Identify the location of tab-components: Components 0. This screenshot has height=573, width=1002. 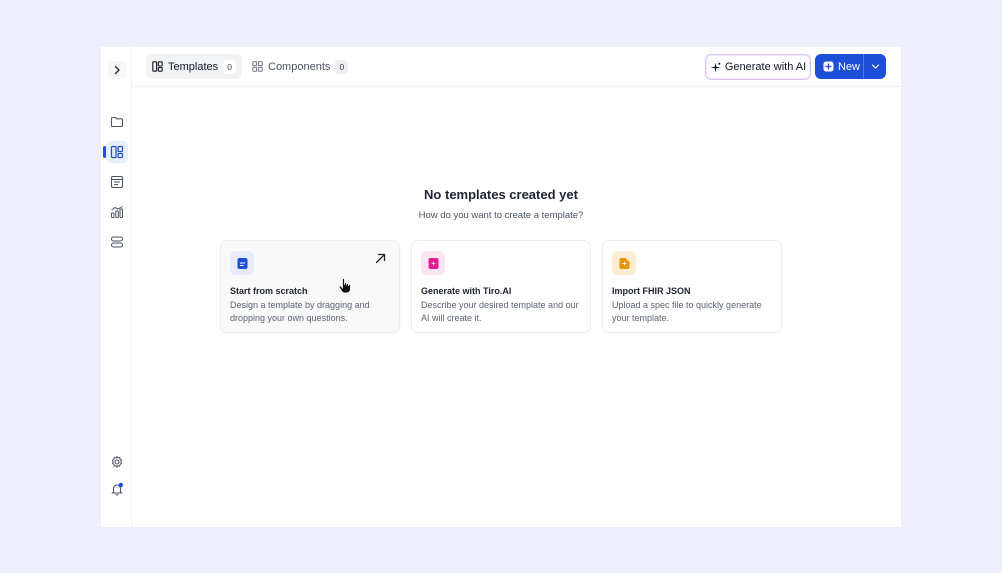
(300, 66).